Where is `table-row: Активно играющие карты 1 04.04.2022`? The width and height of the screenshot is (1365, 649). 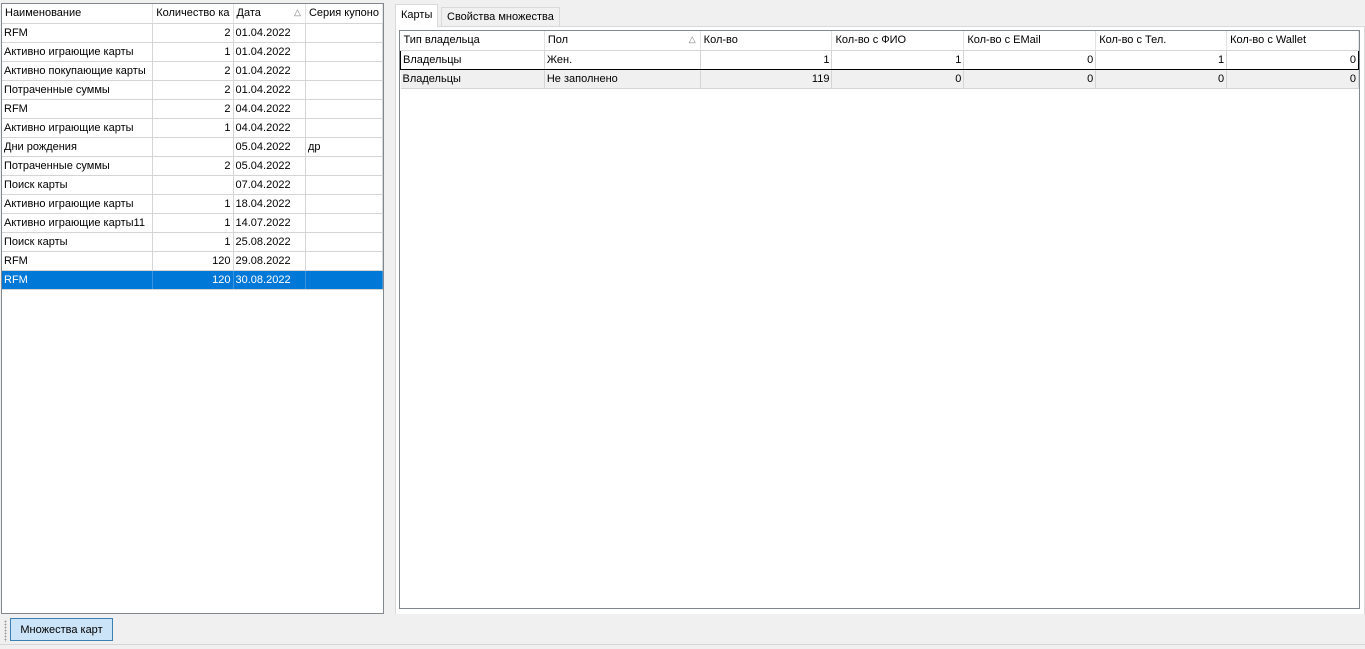 table-row: Активно играющие карты 1 04.04.2022 is located at coordinates (192, 128).